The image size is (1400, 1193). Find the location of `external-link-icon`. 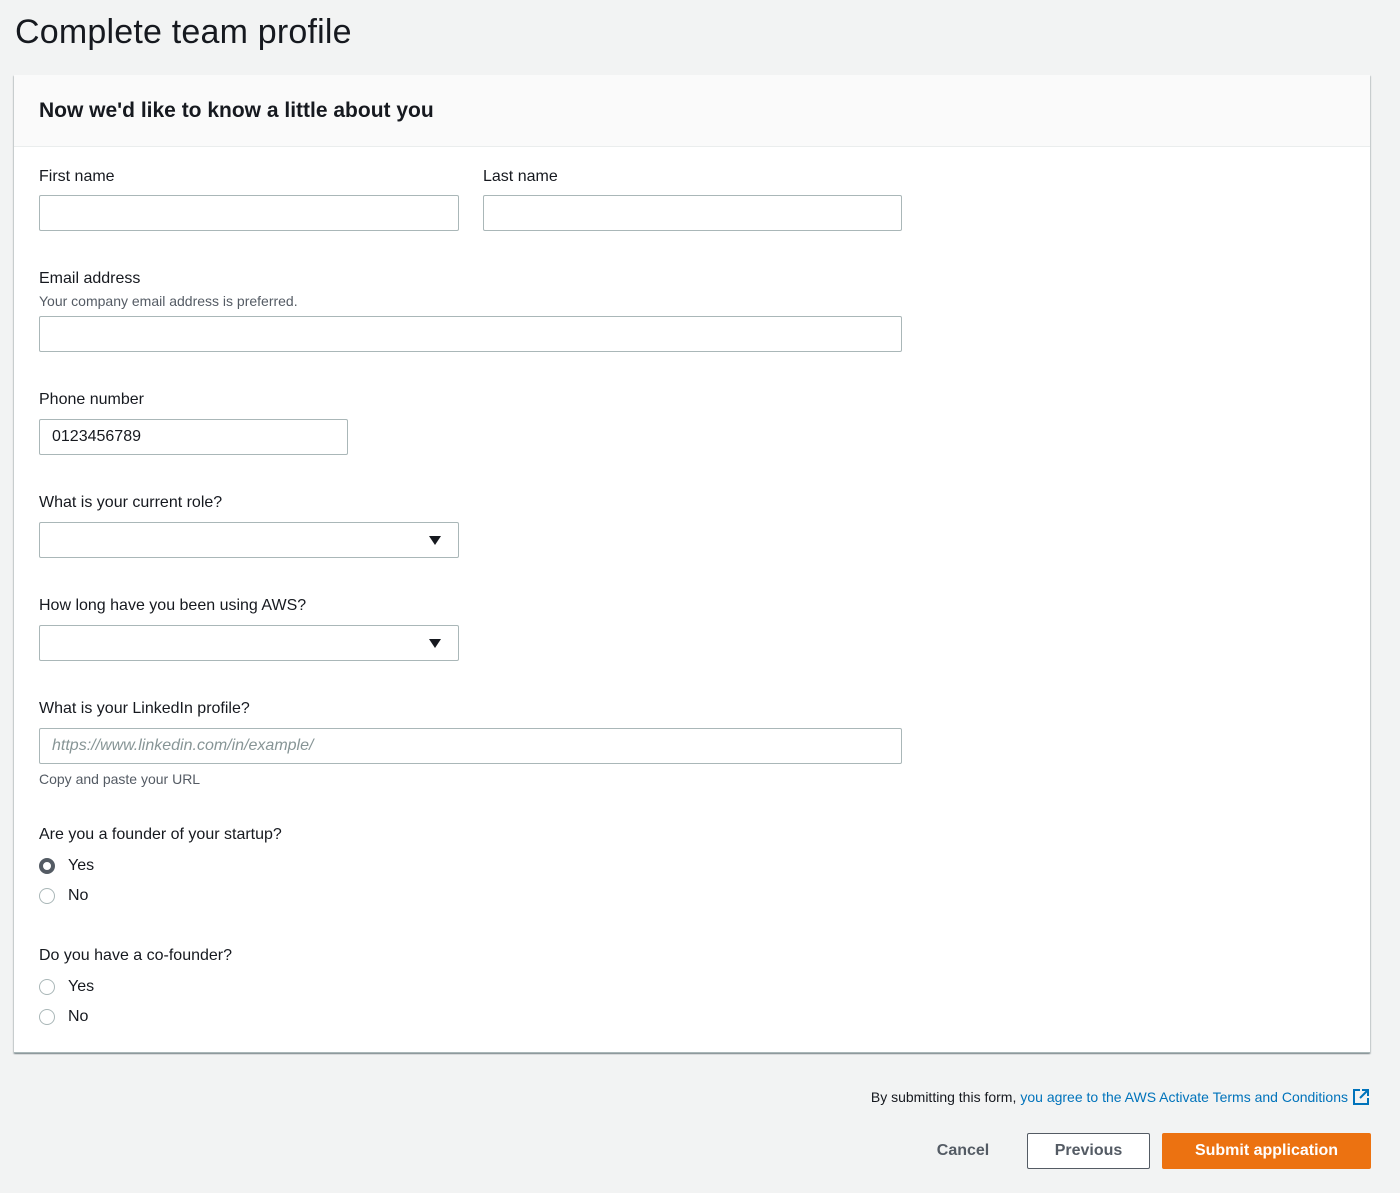

external-link-icon is located at coordinates (1361, 1097).